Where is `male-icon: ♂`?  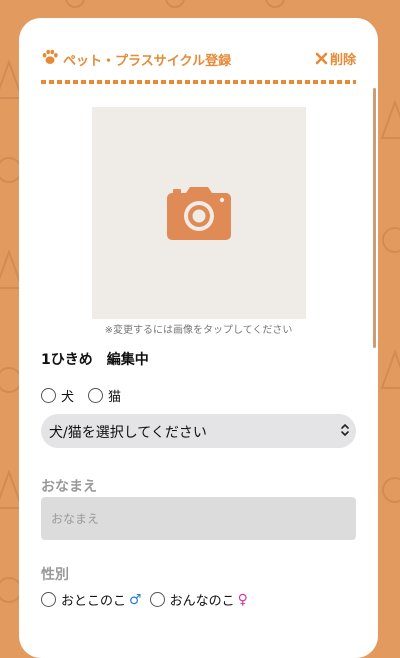 male-icon: ♂ is located at coordinates (135, 599).